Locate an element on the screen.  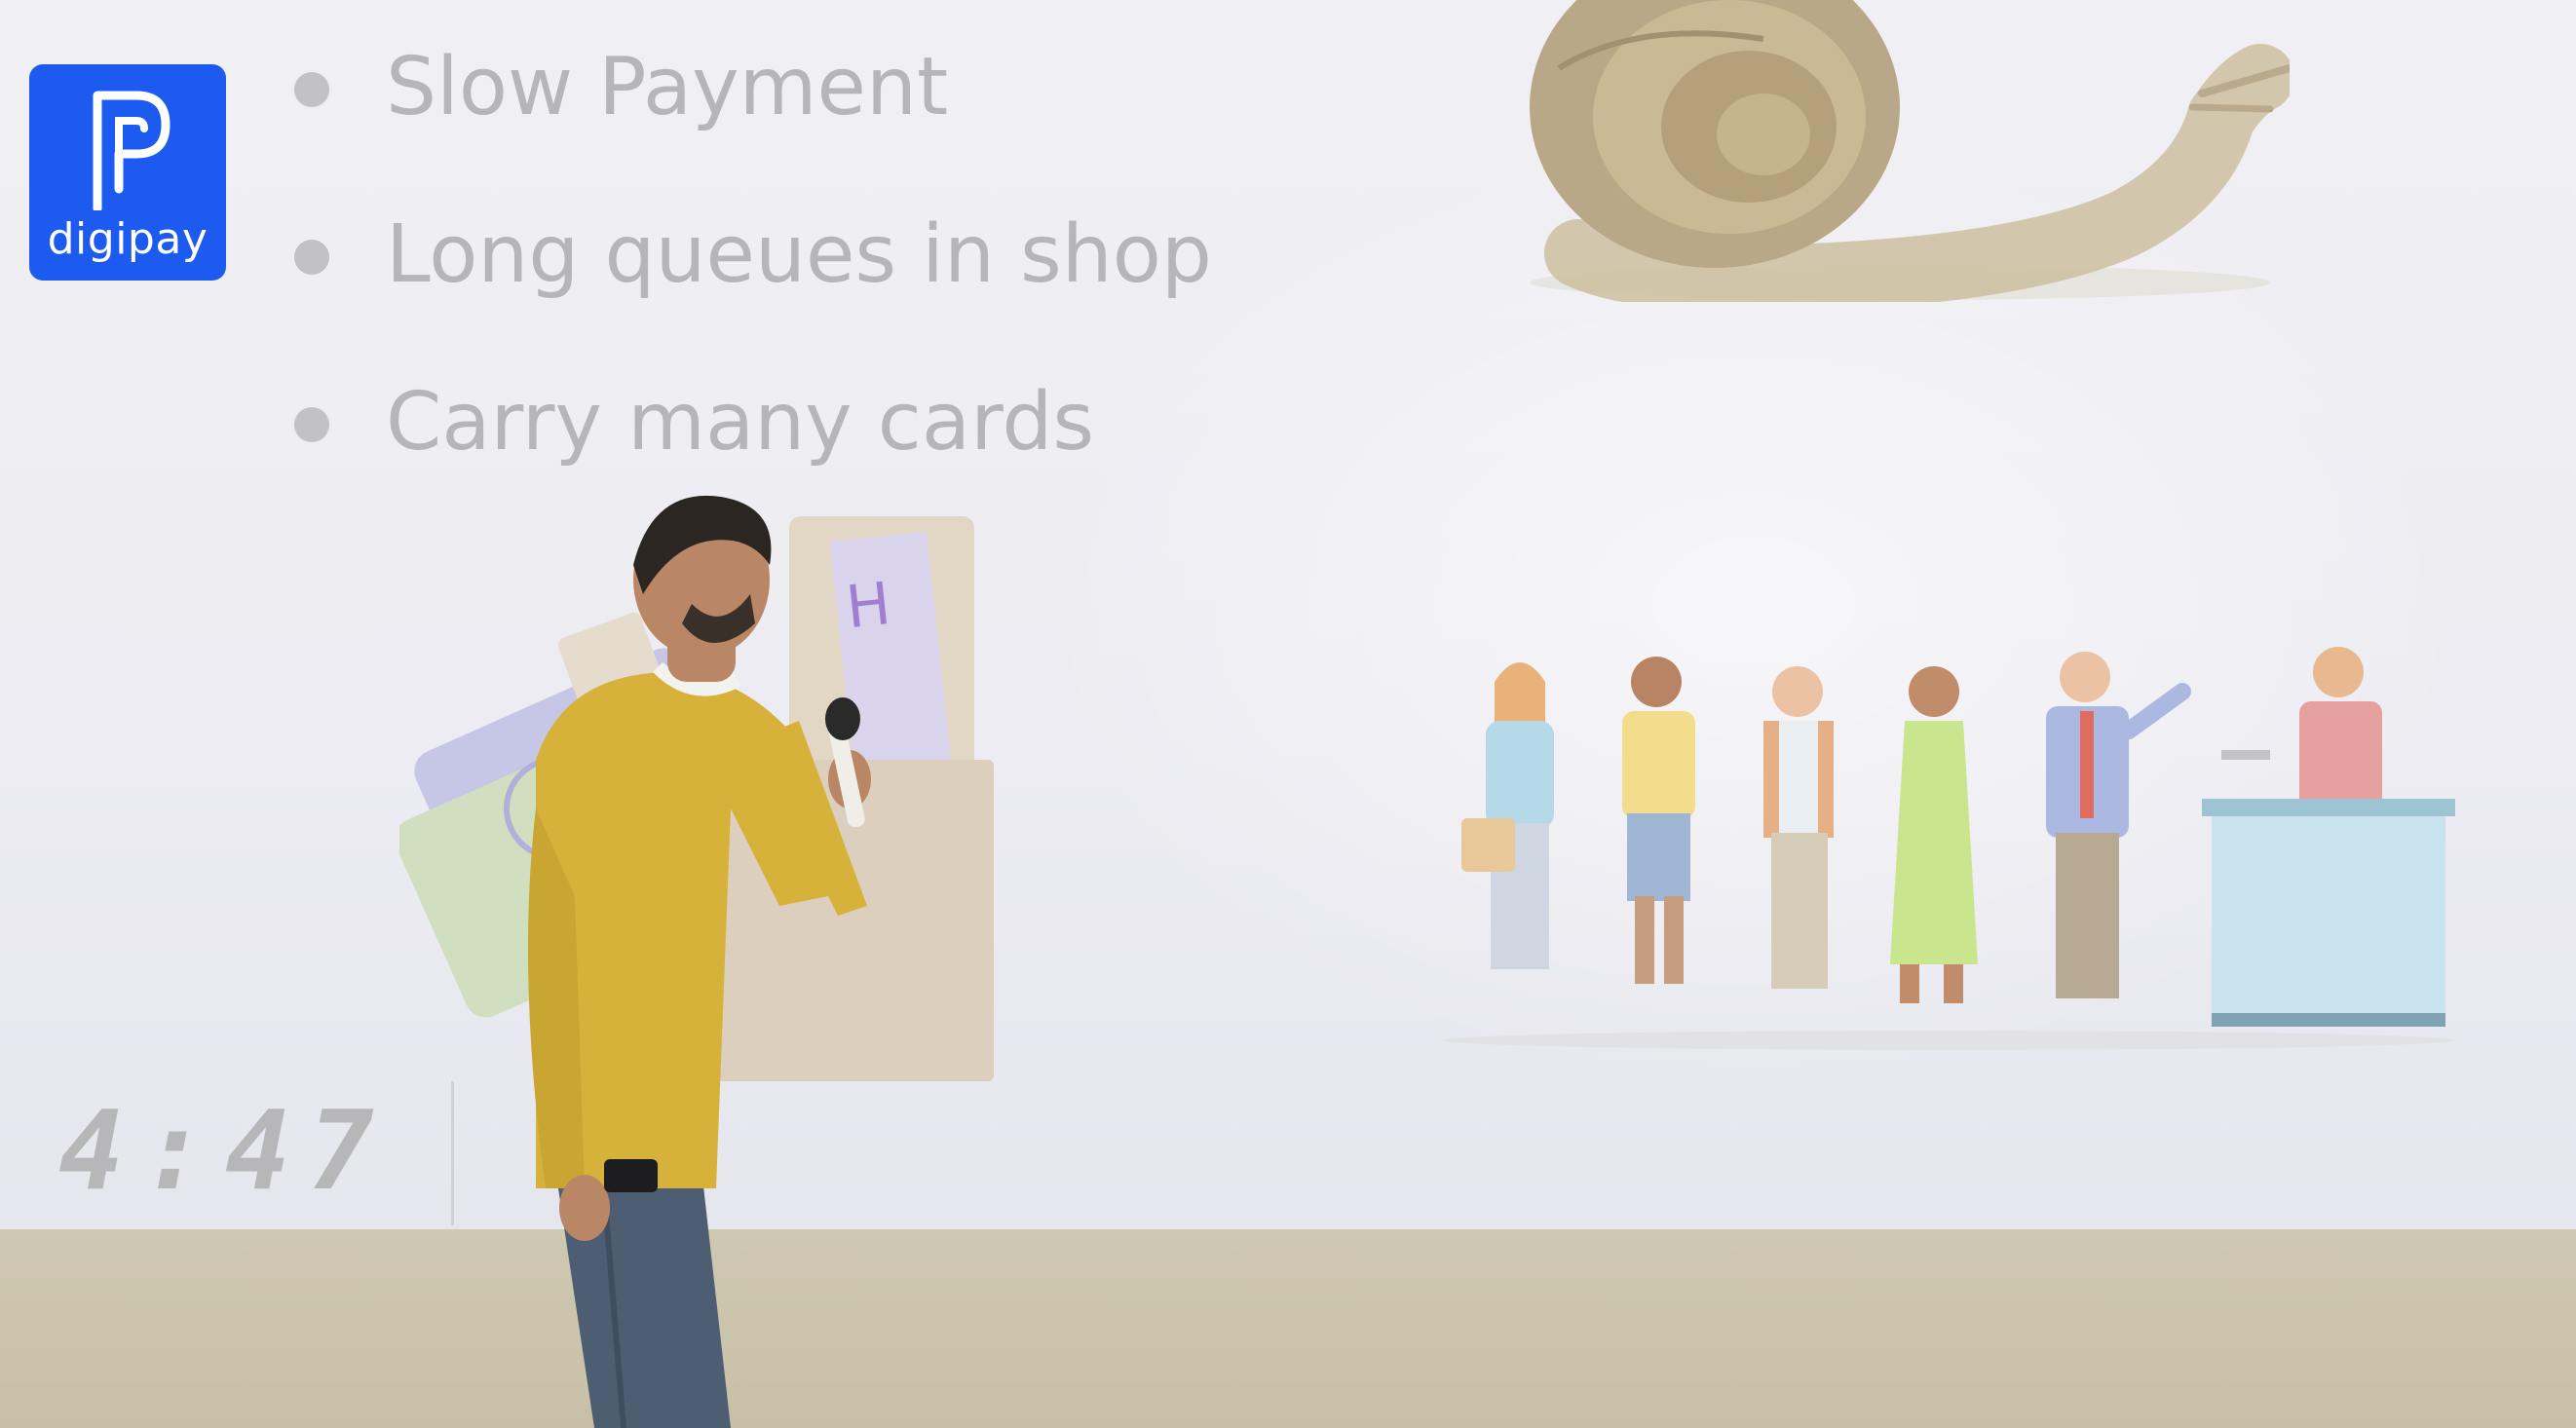
stage-wall is located at coordinates (1288, 1328).